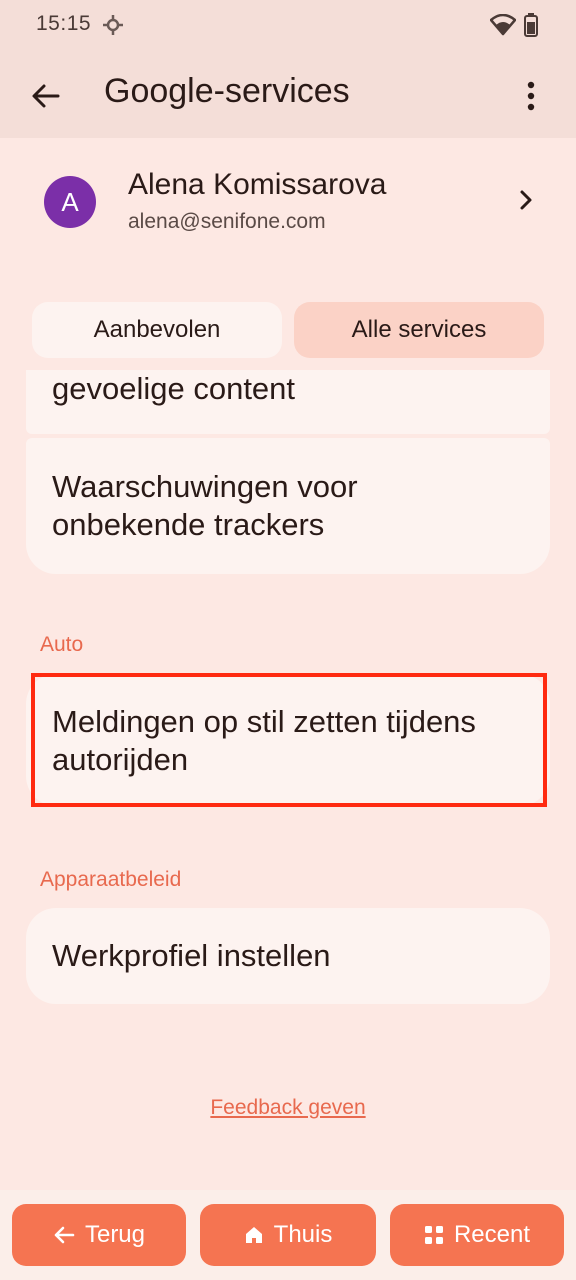  What do you see at coordinates (64, 23) in the screenshot?
I see `status-time: 15:15` at bounding box center [64, 23].